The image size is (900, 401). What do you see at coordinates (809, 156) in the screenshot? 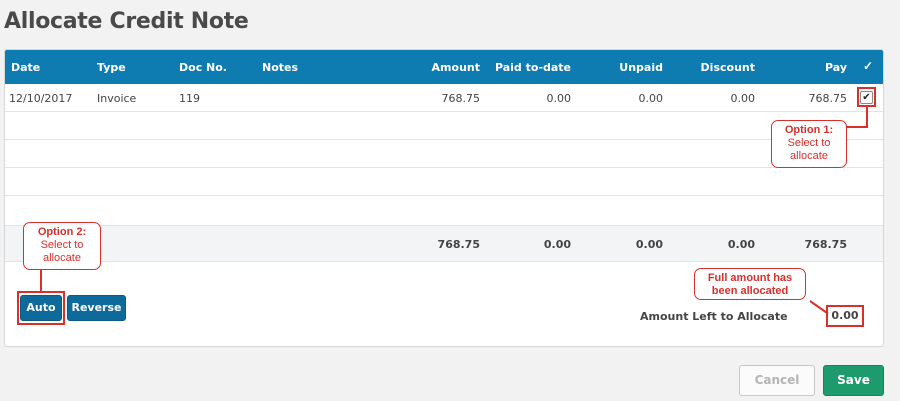
I see `option1-line2: allocate` at bounding box center [809, 156].